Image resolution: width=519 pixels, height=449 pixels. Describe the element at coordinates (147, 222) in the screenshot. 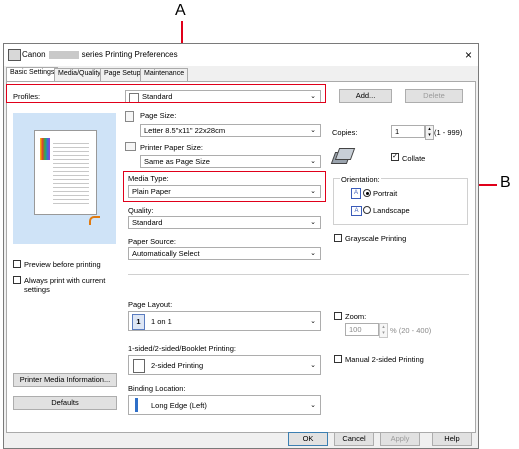

I see `quality-value: Standard` at that location.